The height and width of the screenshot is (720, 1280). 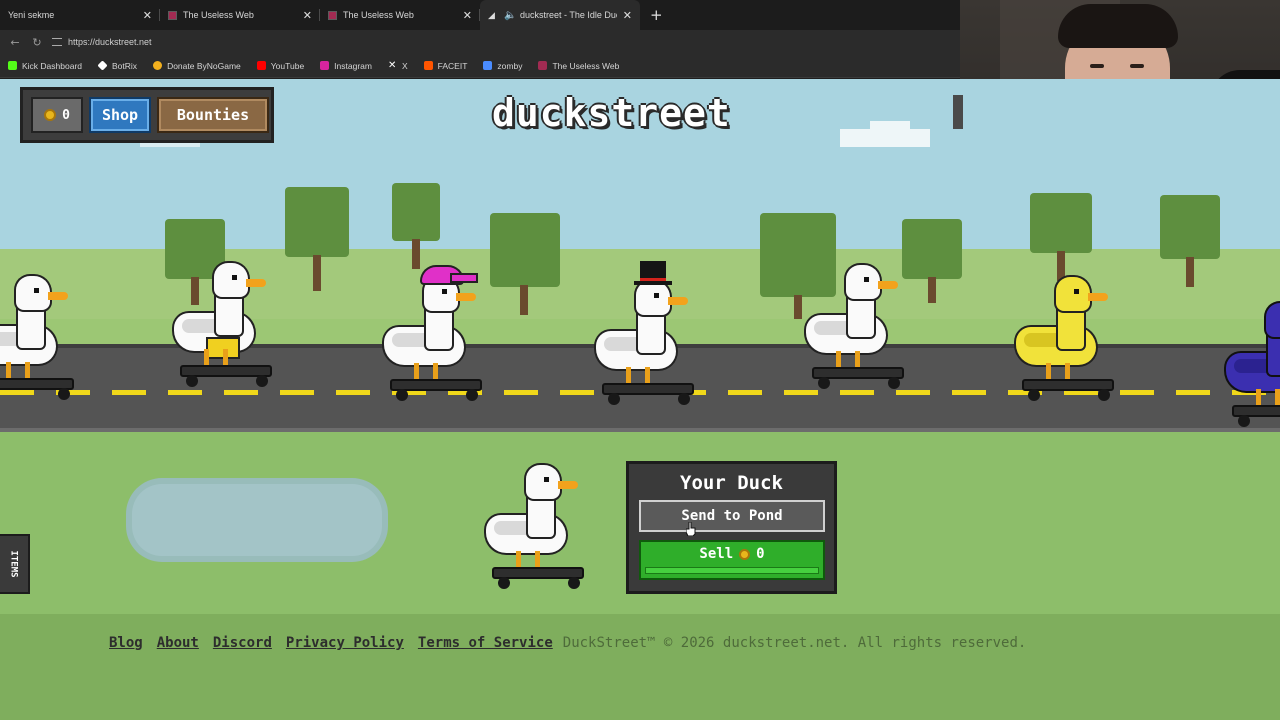 I want to click on grass-footer-band, so click(x=640, y=667).